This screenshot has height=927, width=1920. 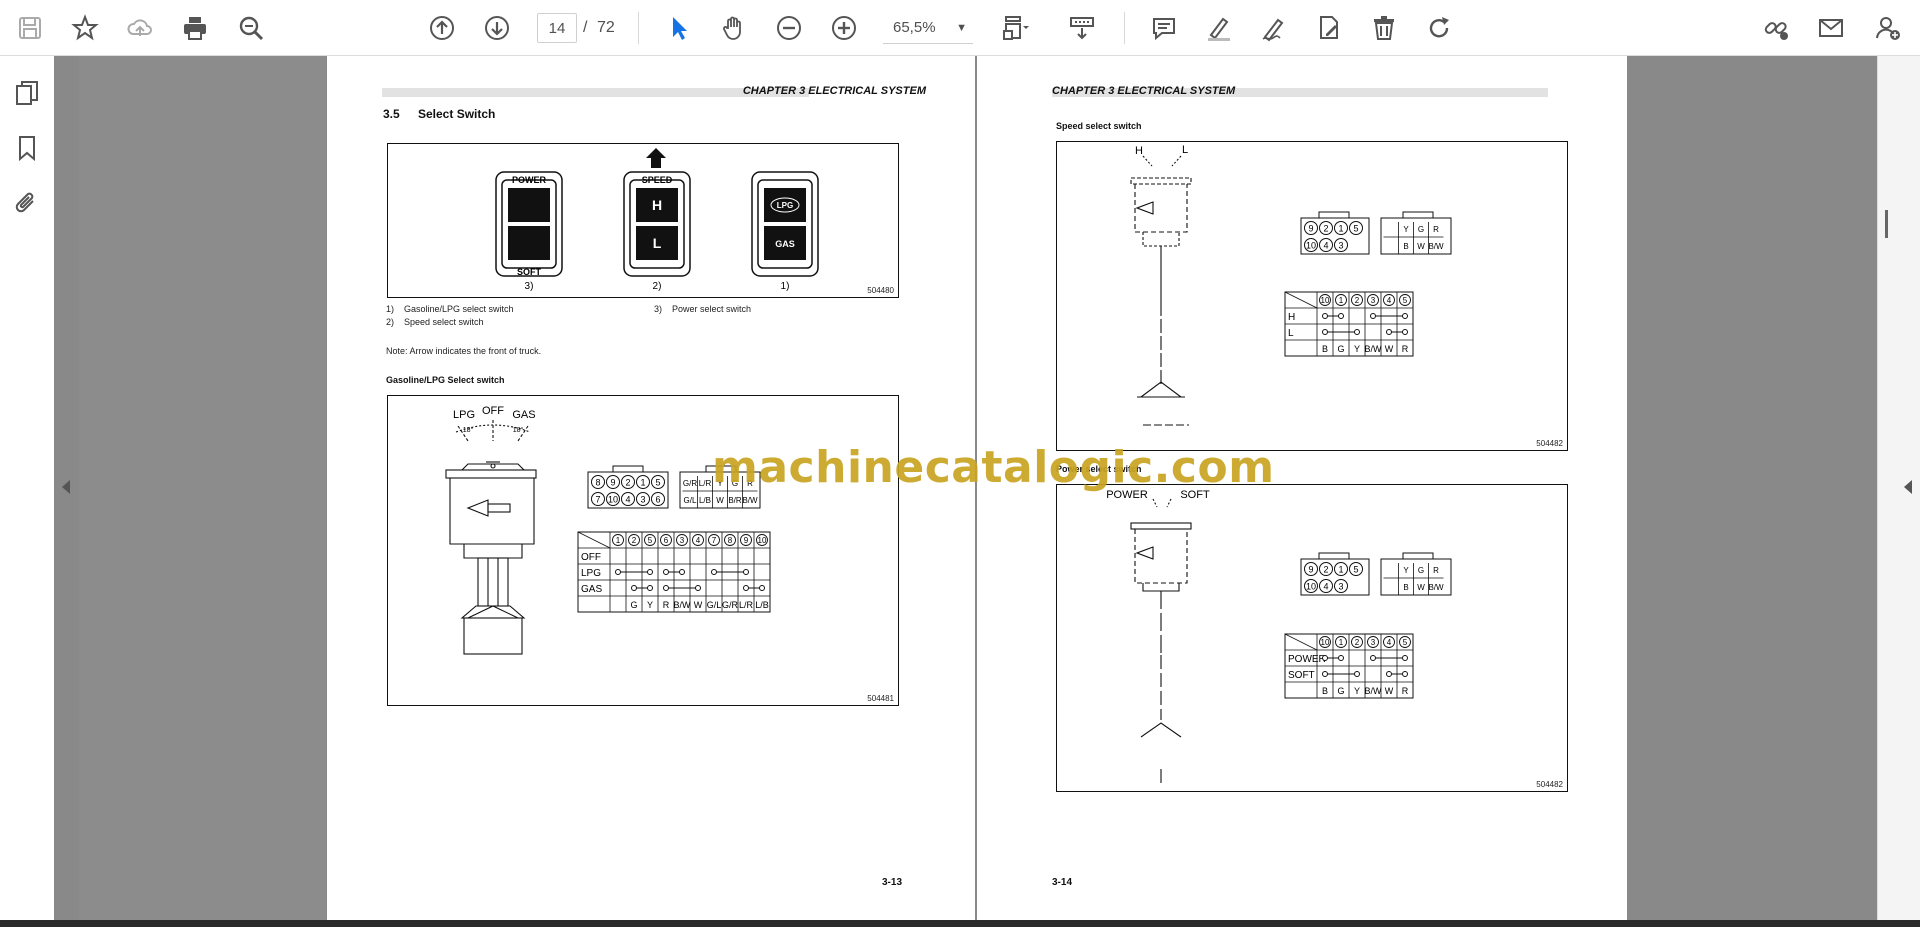 I want to click on speed-connector-pins: 9 2 1 5 10 4 3, so click(x=1333, y=236).